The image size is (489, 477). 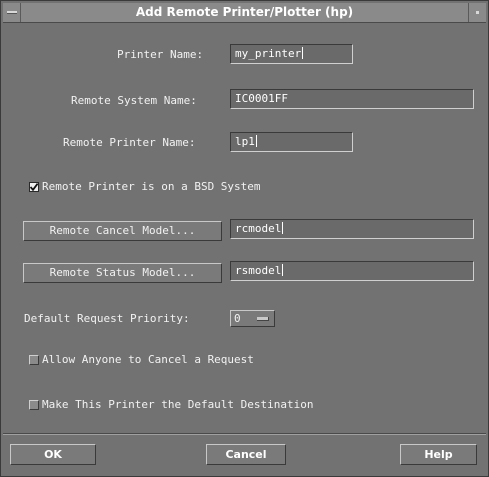 I want to click on remote-system-value: IC0001FF, so click(x=261, y=98).